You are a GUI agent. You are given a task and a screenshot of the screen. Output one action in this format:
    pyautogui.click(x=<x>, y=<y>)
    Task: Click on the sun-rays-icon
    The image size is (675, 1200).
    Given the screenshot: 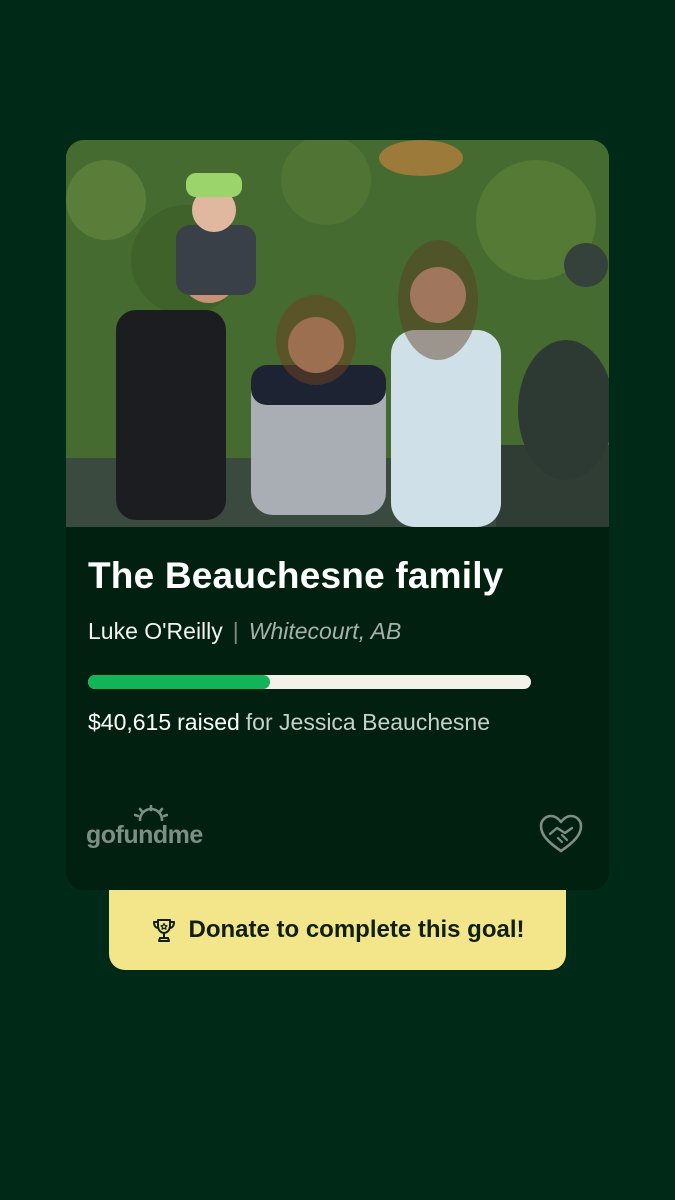 What is the action you would take?
    pyautogui.click(x=151, y=813)
    